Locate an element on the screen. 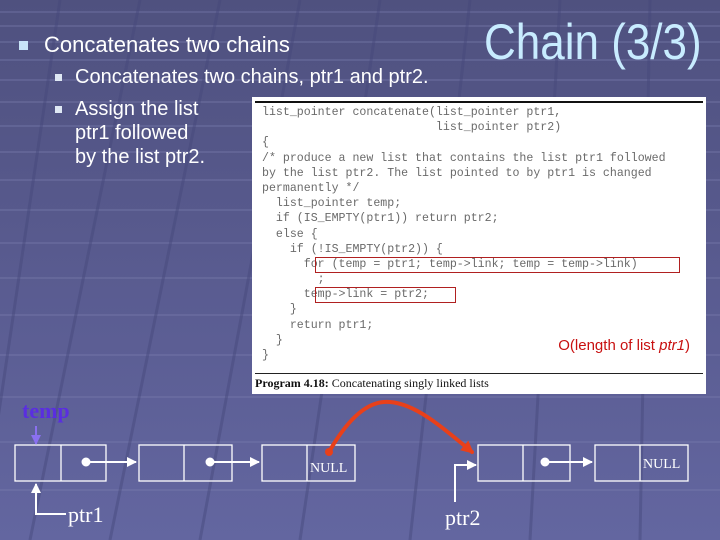  null-label-list2: NULL is located at coordinates (662, 464).